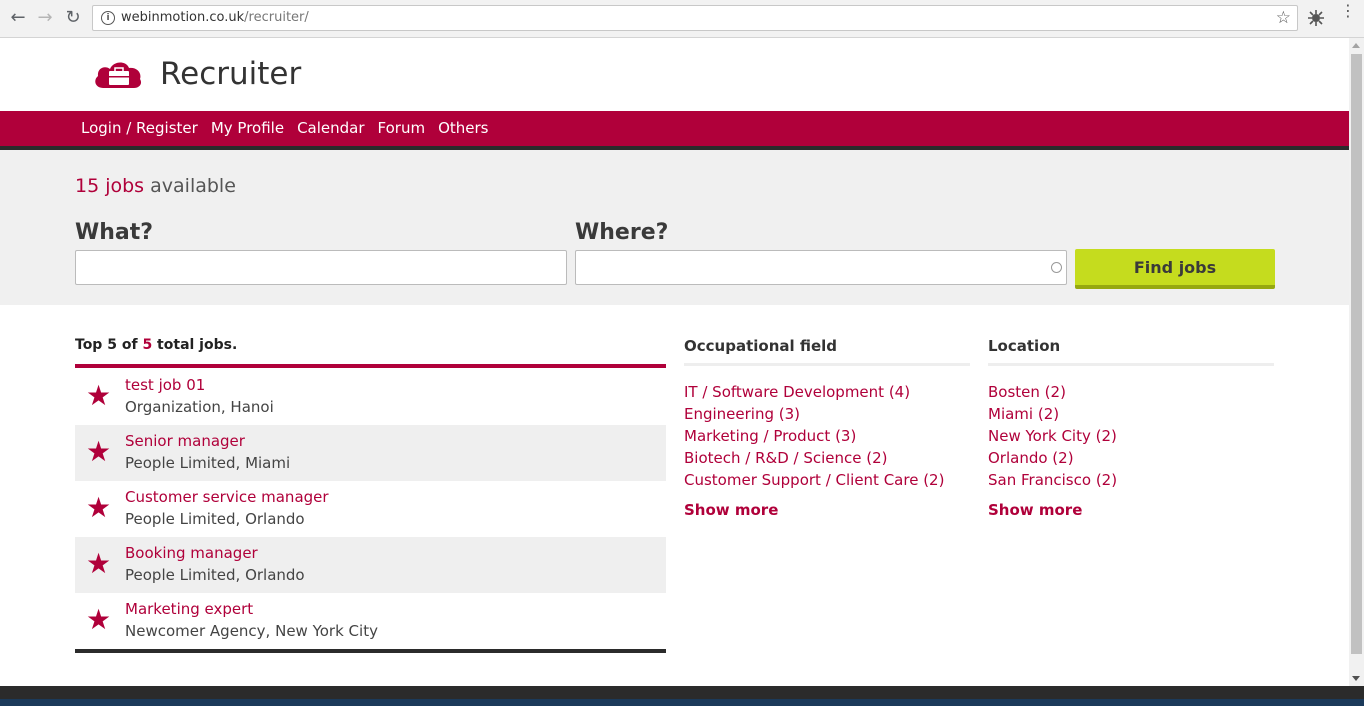 The height and width of the screenshot is (706, 1364). Describe the element at coordinates (402, 128) in the screenshot. I see `nav-forum: Forum` at that location.